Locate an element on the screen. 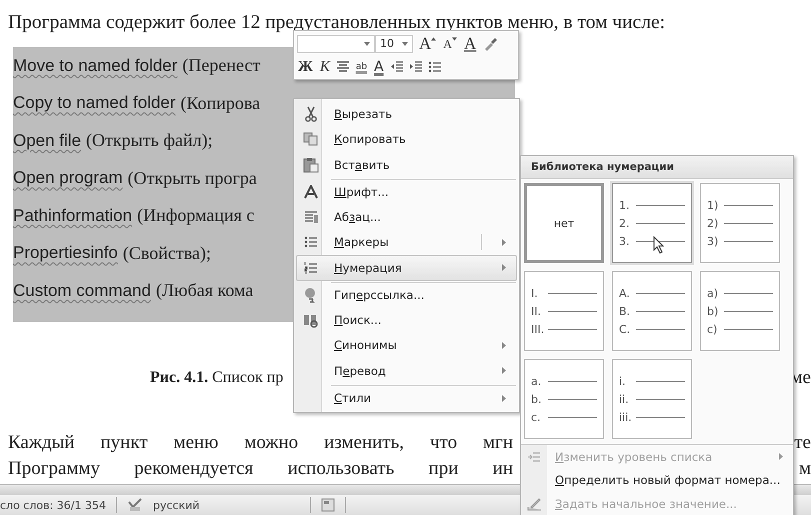 This screenshot has height=515, width=811. font-name-field is located at coordinates (336, 43).